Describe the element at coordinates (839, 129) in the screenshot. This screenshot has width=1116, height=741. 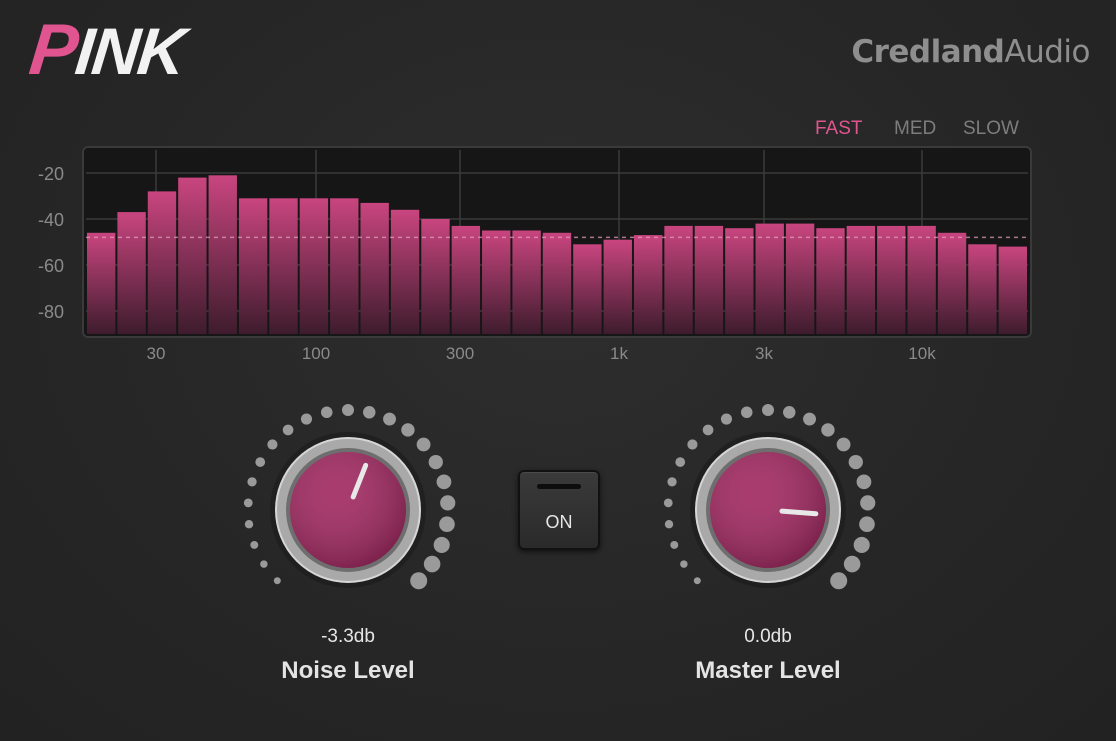
I see `speed-fast-button: FAST` at that location.